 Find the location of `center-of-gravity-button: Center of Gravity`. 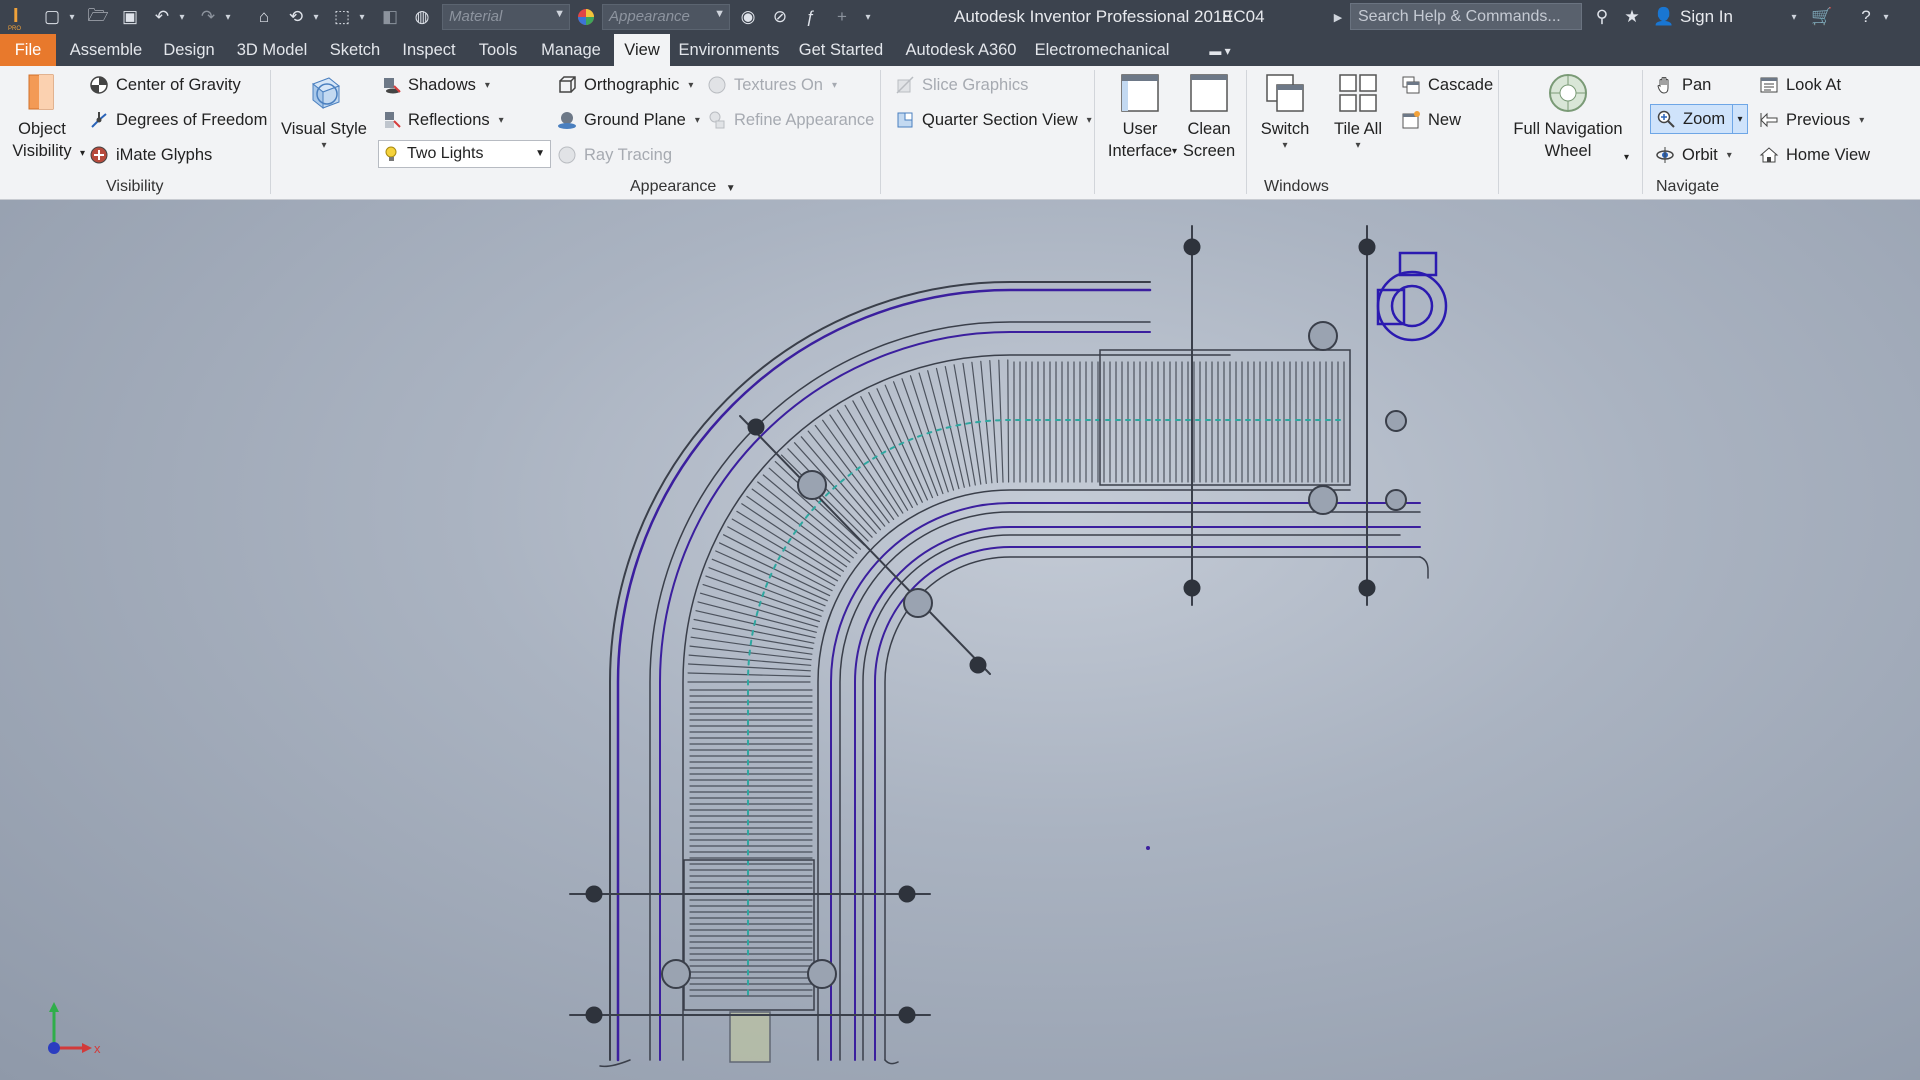

center-of-gravity-button: Center of Gravity is located at coordinates (164, 85).